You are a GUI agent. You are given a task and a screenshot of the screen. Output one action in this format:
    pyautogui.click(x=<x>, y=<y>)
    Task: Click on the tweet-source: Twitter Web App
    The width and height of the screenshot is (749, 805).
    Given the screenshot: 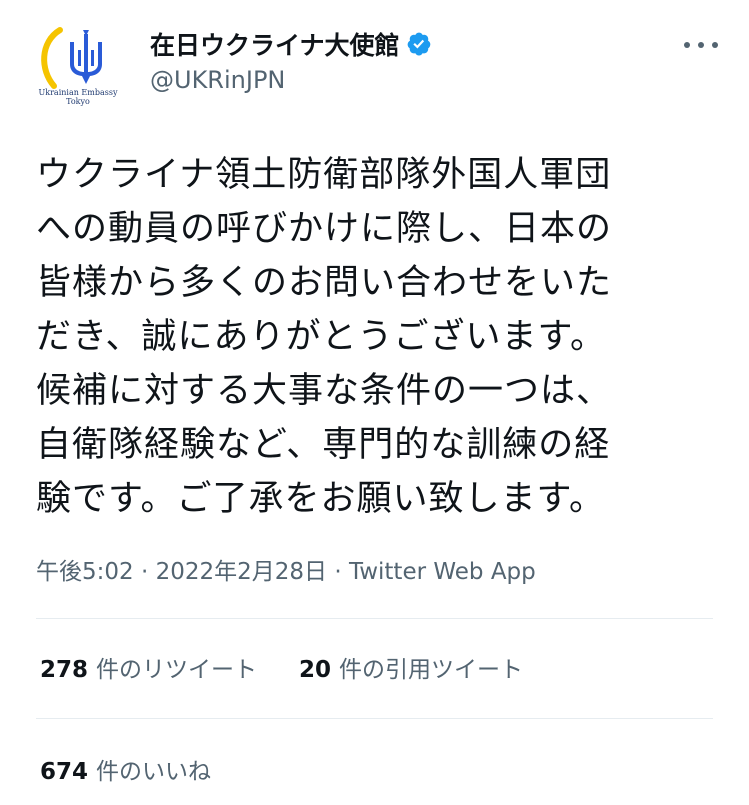 What is the action you would take?
    pyautogui.click(x=442, y=572)
    